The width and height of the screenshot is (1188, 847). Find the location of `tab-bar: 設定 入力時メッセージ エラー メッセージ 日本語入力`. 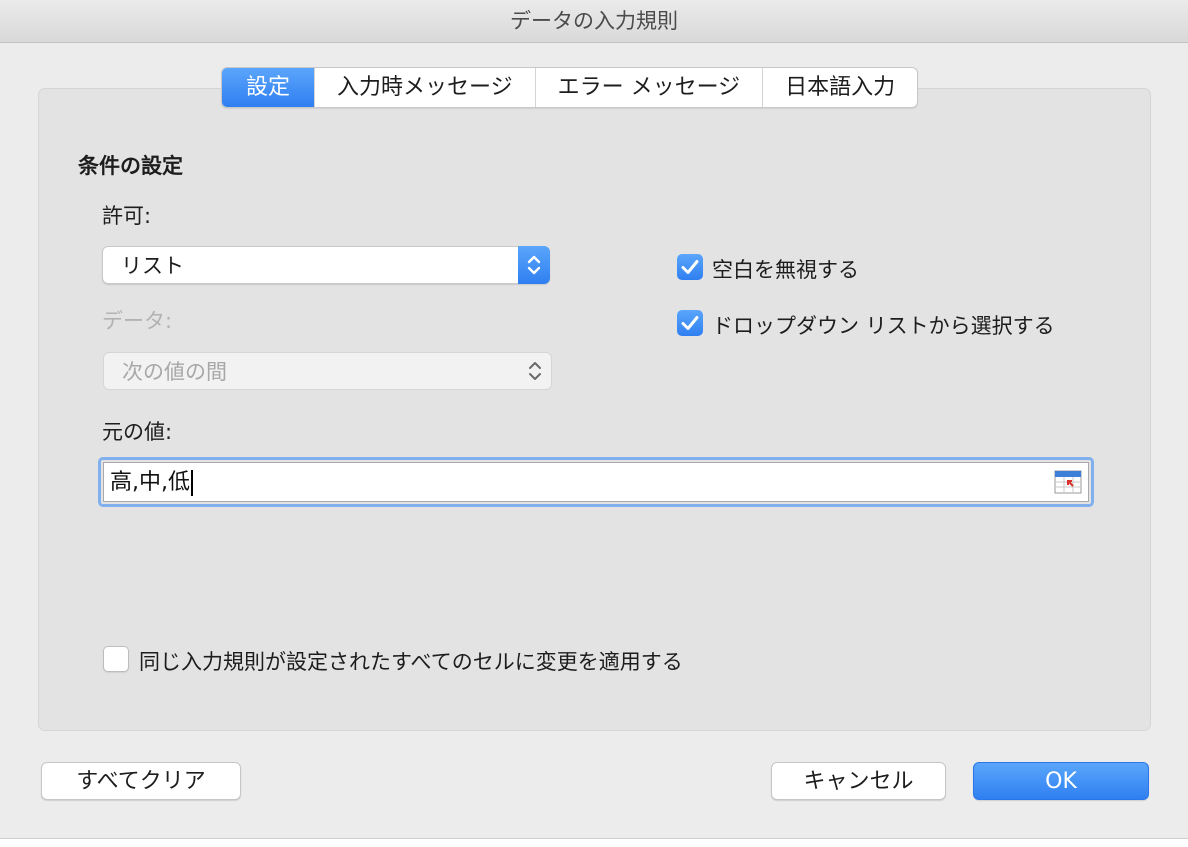

tab-bar: 設定 入力時メッセージ エラー メッセージ 日本語入力 is located at coordinates (570, 87).